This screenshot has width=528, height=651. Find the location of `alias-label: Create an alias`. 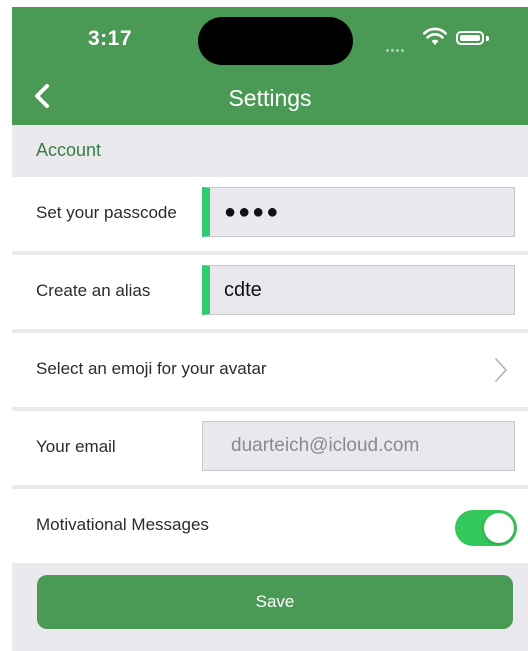

alias-label: Create an alias is located at coordinates (93, 290).